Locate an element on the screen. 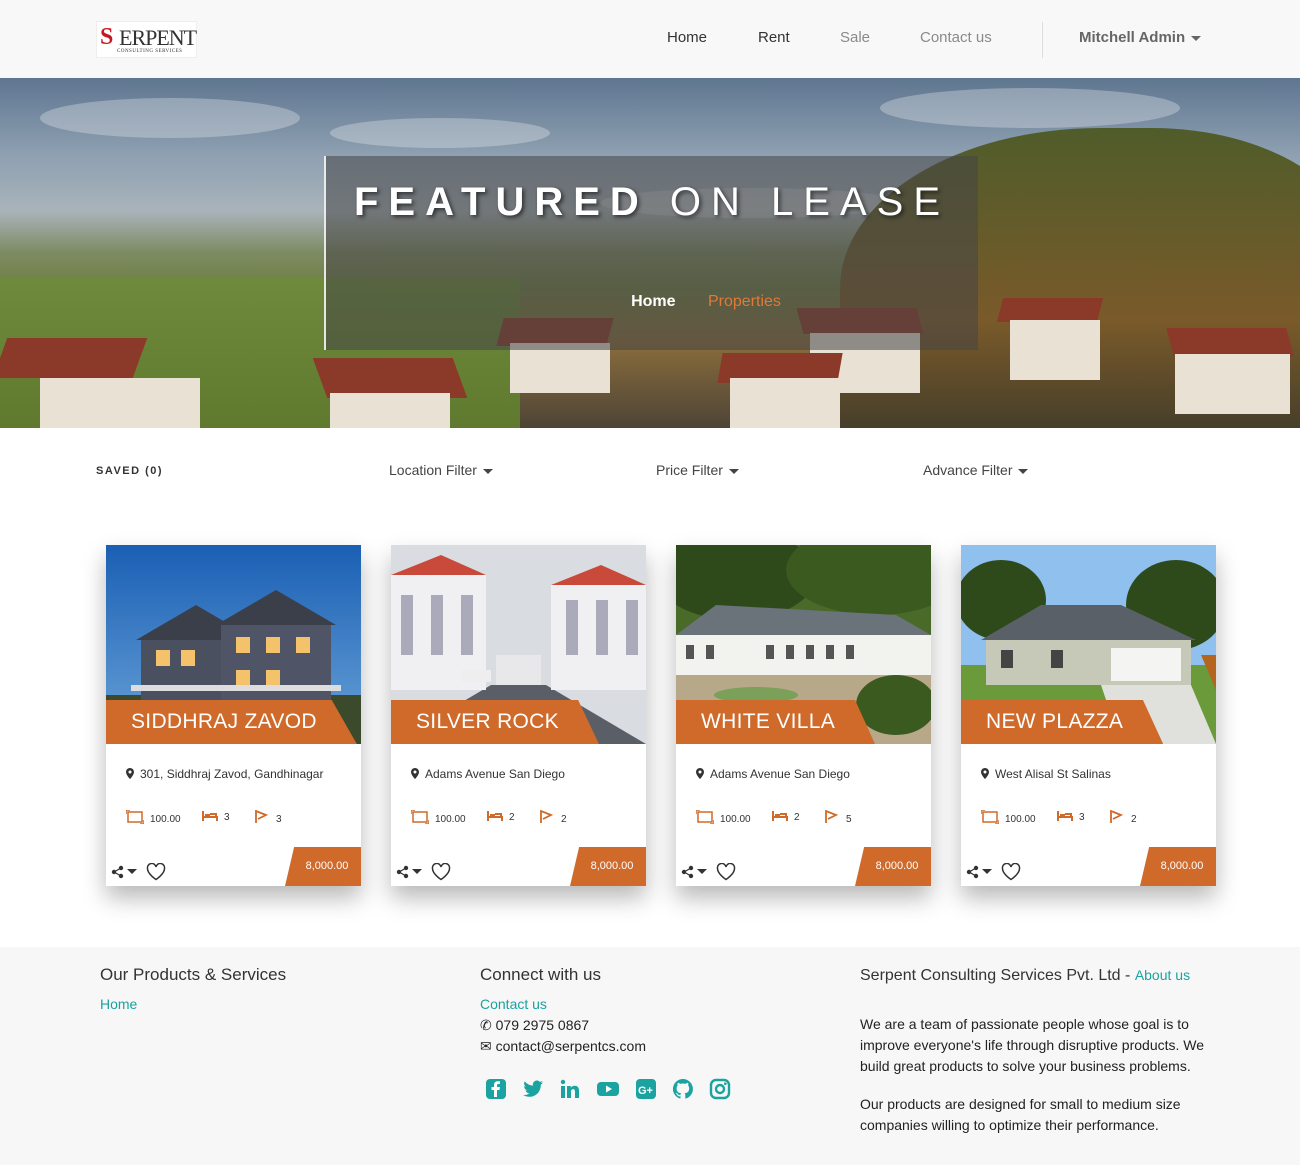 The height and width of the screenshot is (1165, 1300). price-filter-dropdown: Price Filter is located at coordinates (697, 470).